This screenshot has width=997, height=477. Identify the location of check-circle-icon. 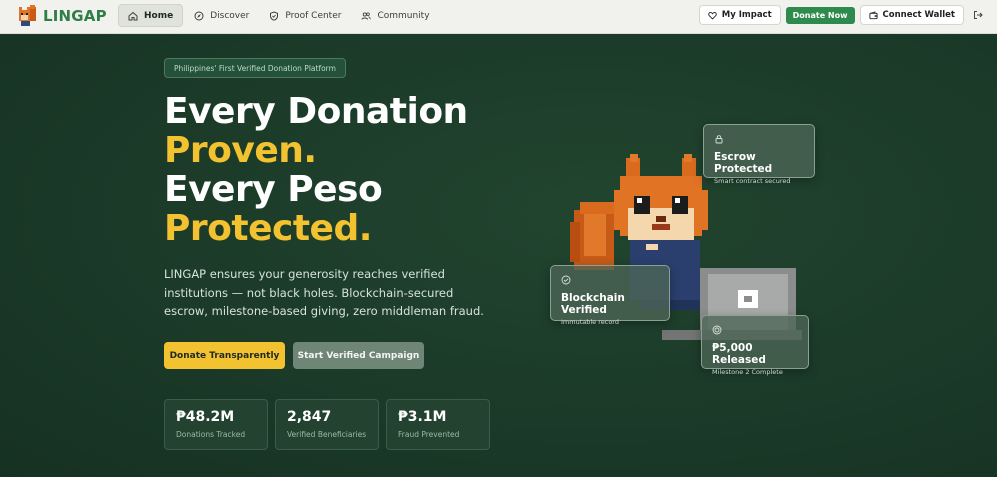
(566, 280).